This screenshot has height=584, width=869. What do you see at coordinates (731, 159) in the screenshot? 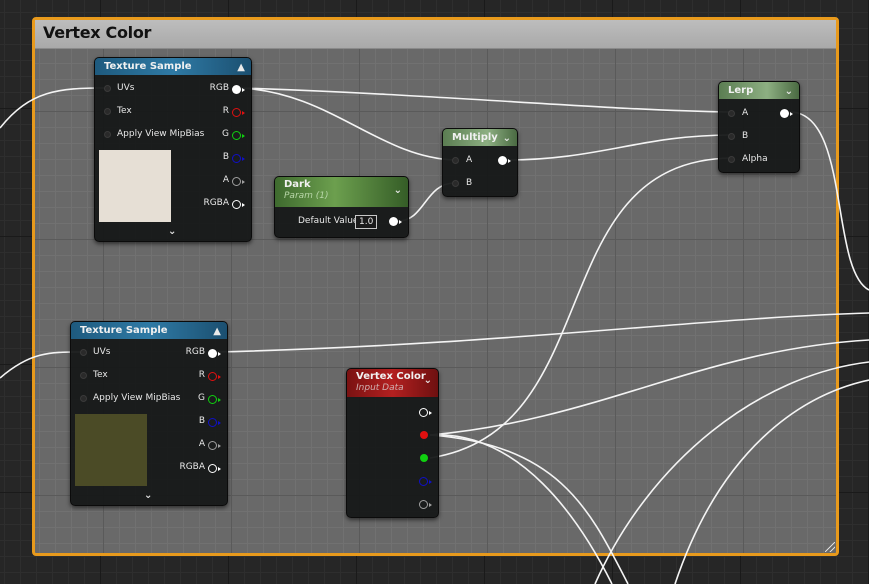
I see `input-pin-alpha` at bounding box center [731, 159].